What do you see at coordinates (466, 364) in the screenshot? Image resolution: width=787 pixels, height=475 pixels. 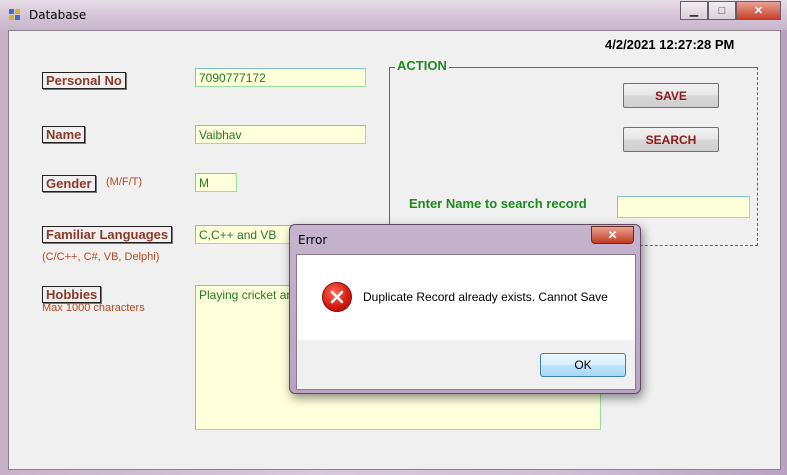 I see `dialog-footer: OK` at bounding box center [466, 364].